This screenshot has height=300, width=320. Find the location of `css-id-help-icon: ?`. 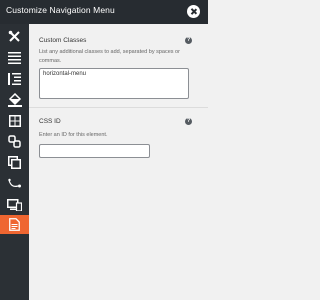

css-id-help-icon: ? is located at coordinates (188, 121).